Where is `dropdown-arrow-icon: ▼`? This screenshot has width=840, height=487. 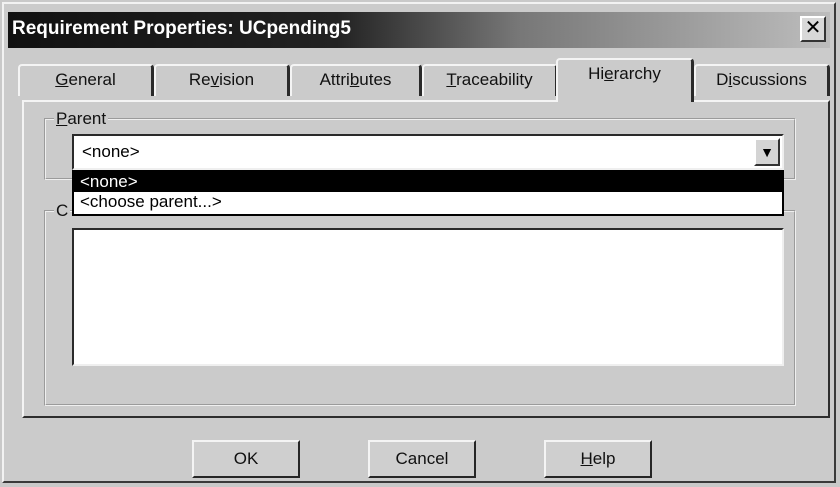 dropdown-arrow-icon: ▼ is located at coordinates (767, 152).